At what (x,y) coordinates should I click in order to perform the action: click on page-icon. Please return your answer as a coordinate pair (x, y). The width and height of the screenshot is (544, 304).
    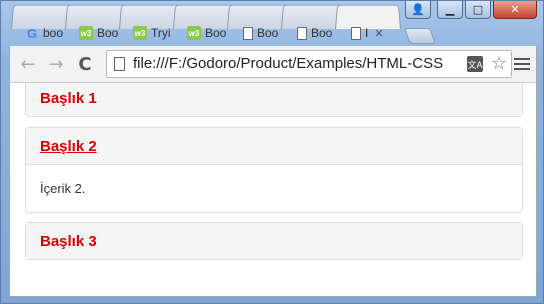
    Looking at the image, I should click on (119, 64).